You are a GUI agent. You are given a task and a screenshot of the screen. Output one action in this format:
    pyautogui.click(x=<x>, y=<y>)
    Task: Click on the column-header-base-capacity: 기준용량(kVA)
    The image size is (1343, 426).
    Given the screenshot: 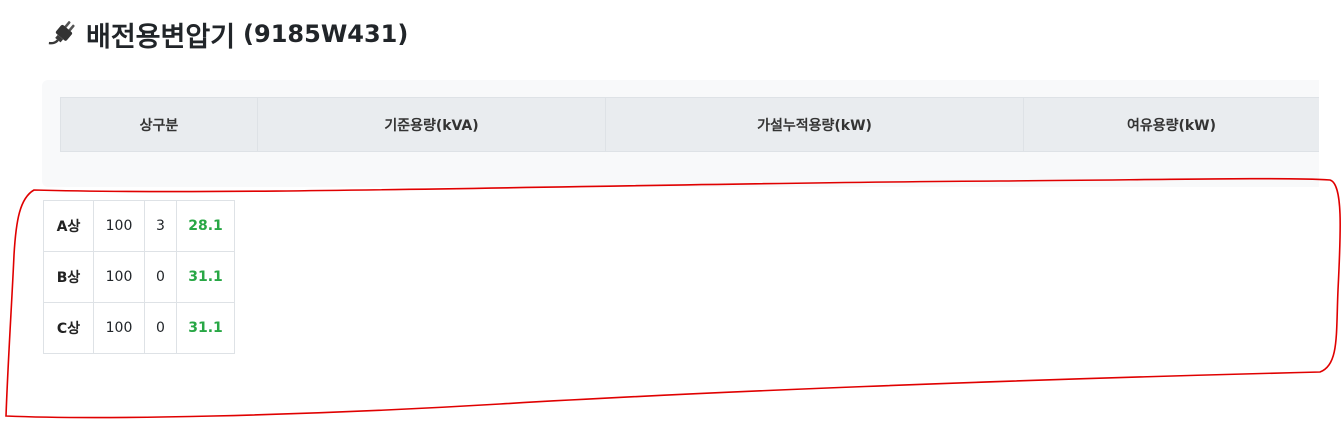 What is the action you would take?
    pyautogui.click(x=431, y=124)
    